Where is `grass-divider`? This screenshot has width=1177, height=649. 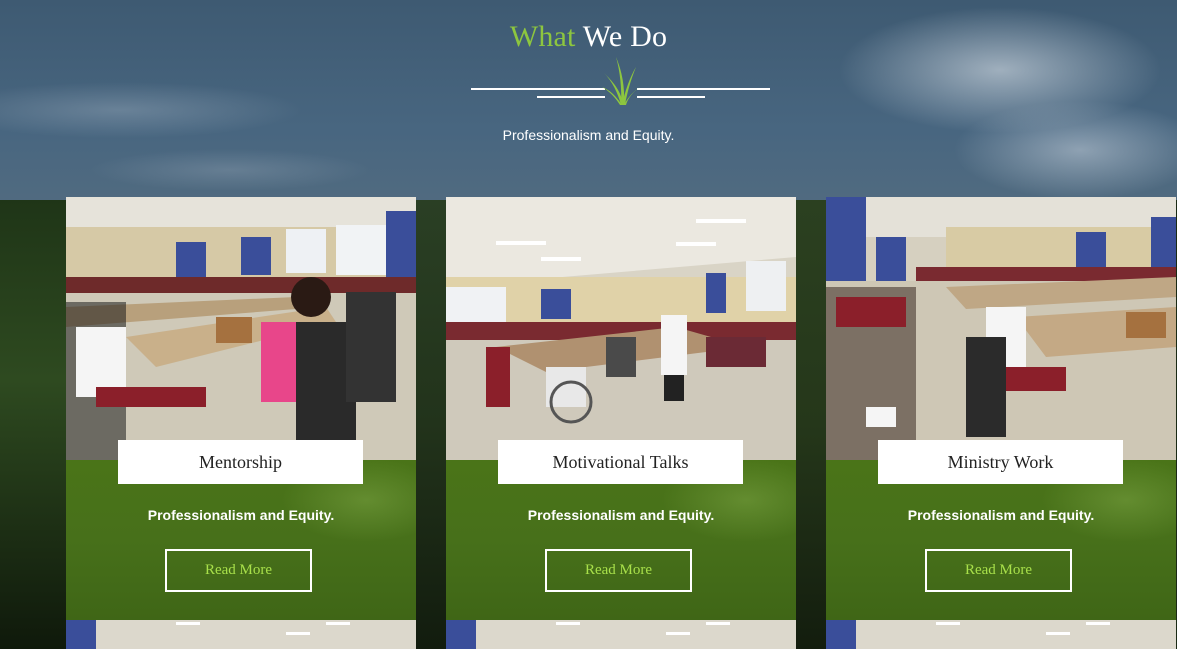
grass-divider is located at coordinates (620, 81).